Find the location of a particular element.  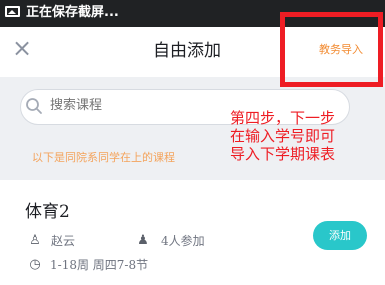

teacher-icon: ♙ is located at coordinates (35, 240).